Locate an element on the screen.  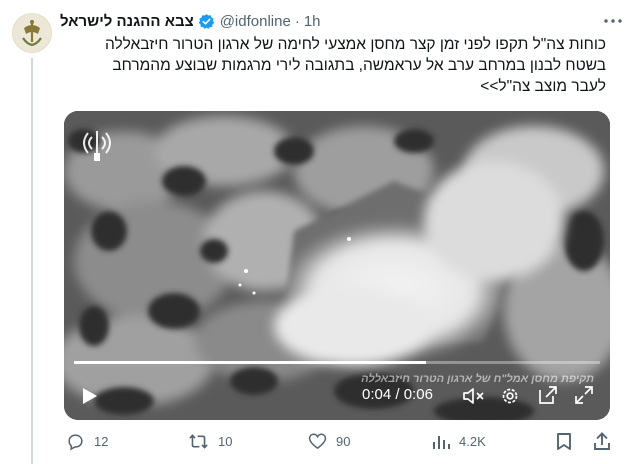
more-options-icon is located at coordinates (613, 21).